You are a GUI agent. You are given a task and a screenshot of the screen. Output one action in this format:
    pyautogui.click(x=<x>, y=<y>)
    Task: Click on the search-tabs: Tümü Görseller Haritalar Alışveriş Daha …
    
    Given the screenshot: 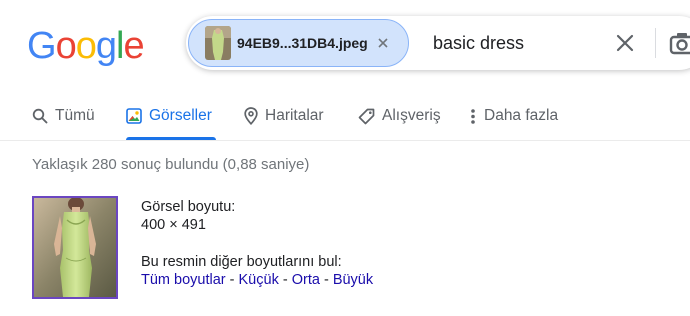 What is the action you would take?
    pyautogui.click(x=345, y=120)
    